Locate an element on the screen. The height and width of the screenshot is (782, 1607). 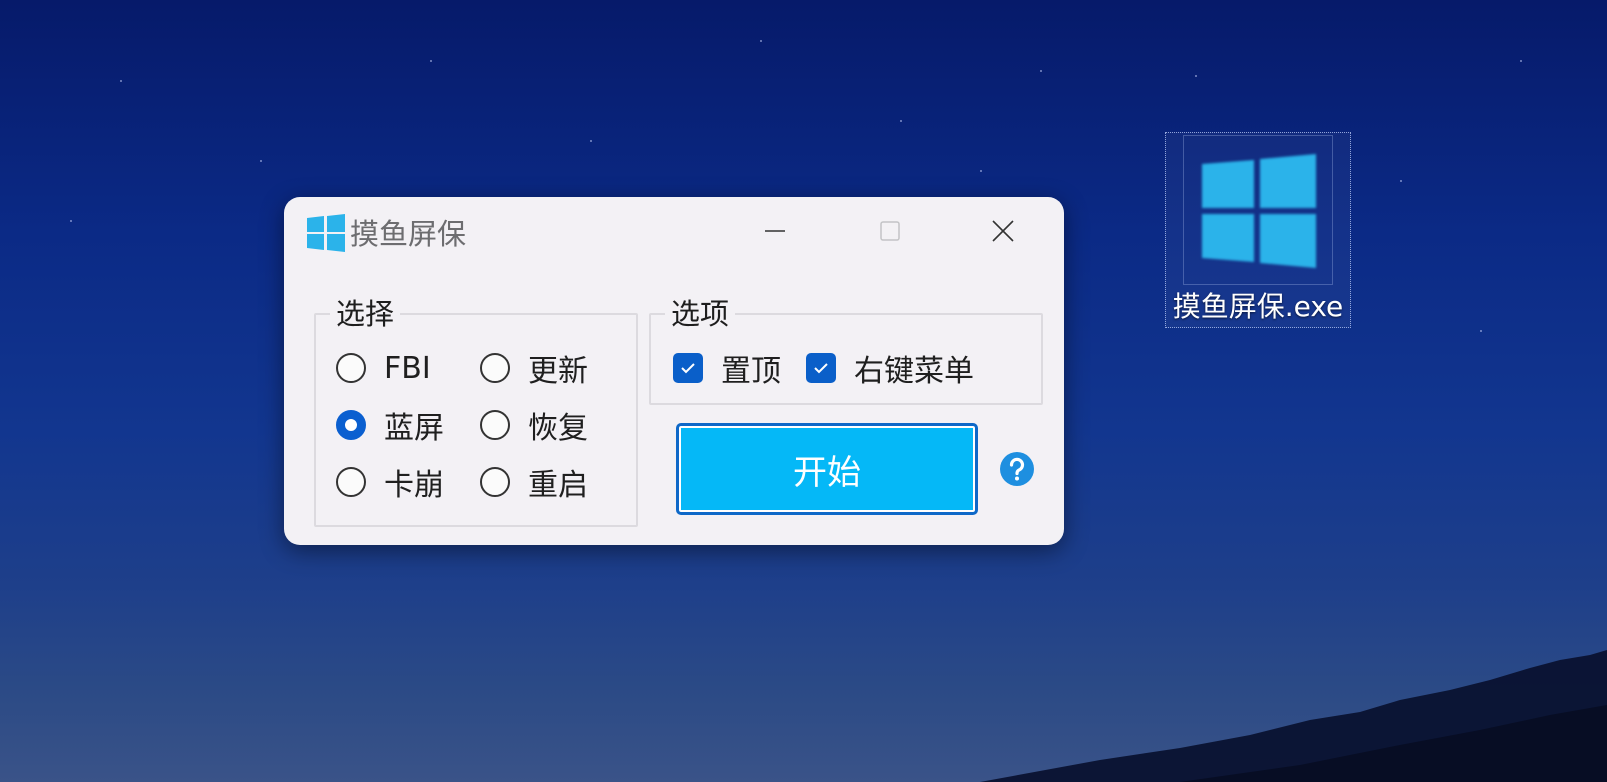
close-icon is located at coordinates (1003, 231).